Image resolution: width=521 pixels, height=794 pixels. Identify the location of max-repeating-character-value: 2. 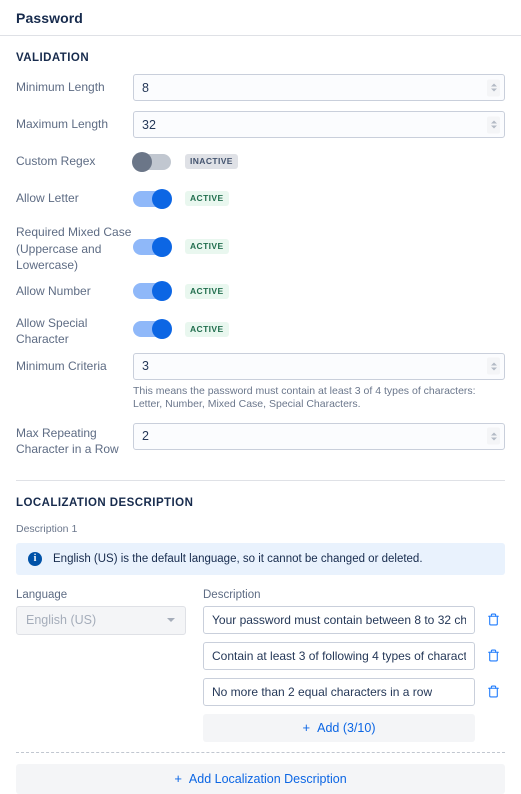
(145, 436).